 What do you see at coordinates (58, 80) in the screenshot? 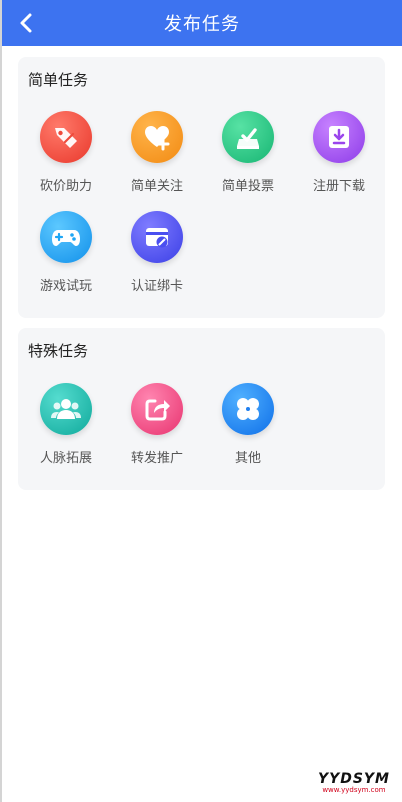
I see `section-title-simple: 简单任务` at bounding box center [58, 80].